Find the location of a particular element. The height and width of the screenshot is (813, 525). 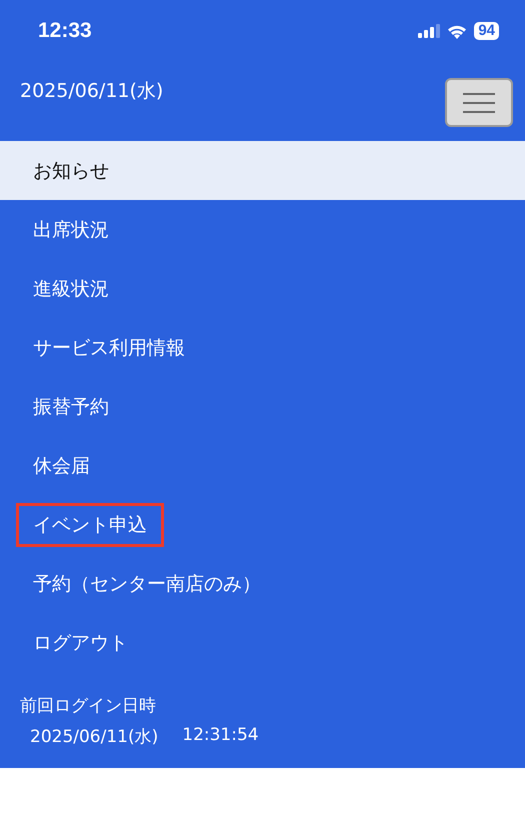

menu-item-label: イベント申込 is located at coordinates (90, 524).